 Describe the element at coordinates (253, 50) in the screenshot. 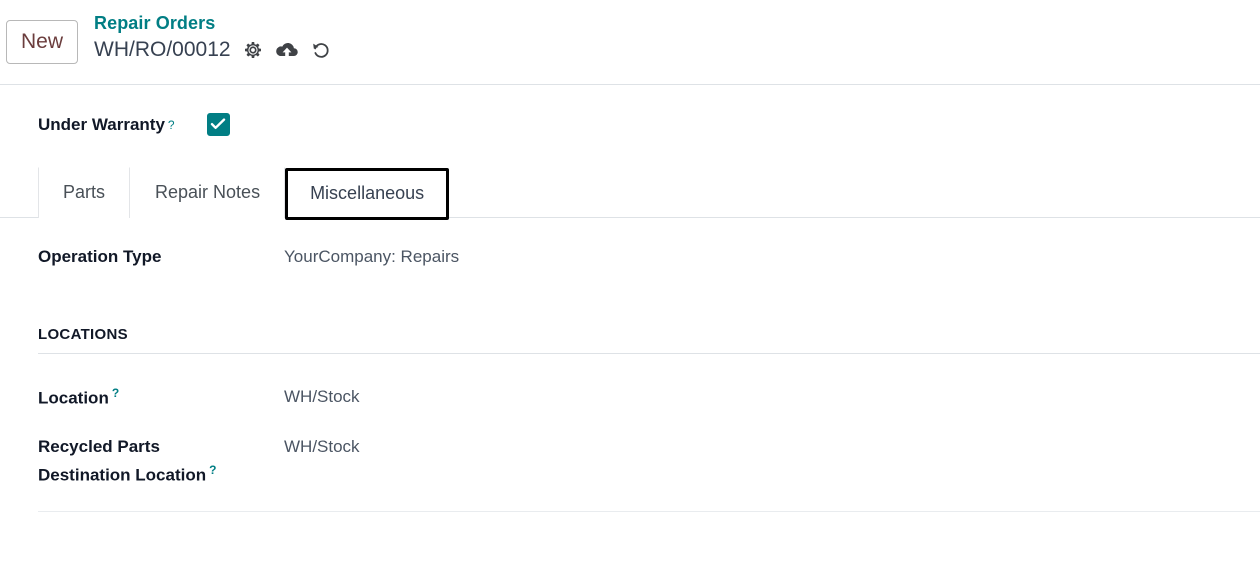

I see `gear-icon` at that location.